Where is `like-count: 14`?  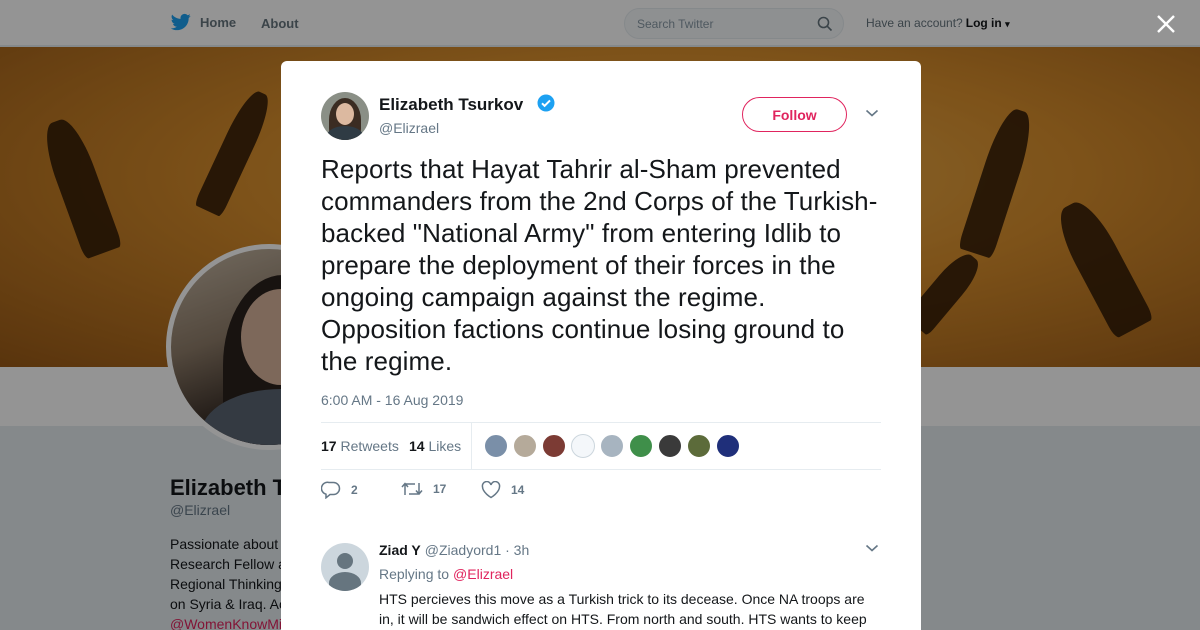
like-count: 14 is located at coordinates (518, 490).